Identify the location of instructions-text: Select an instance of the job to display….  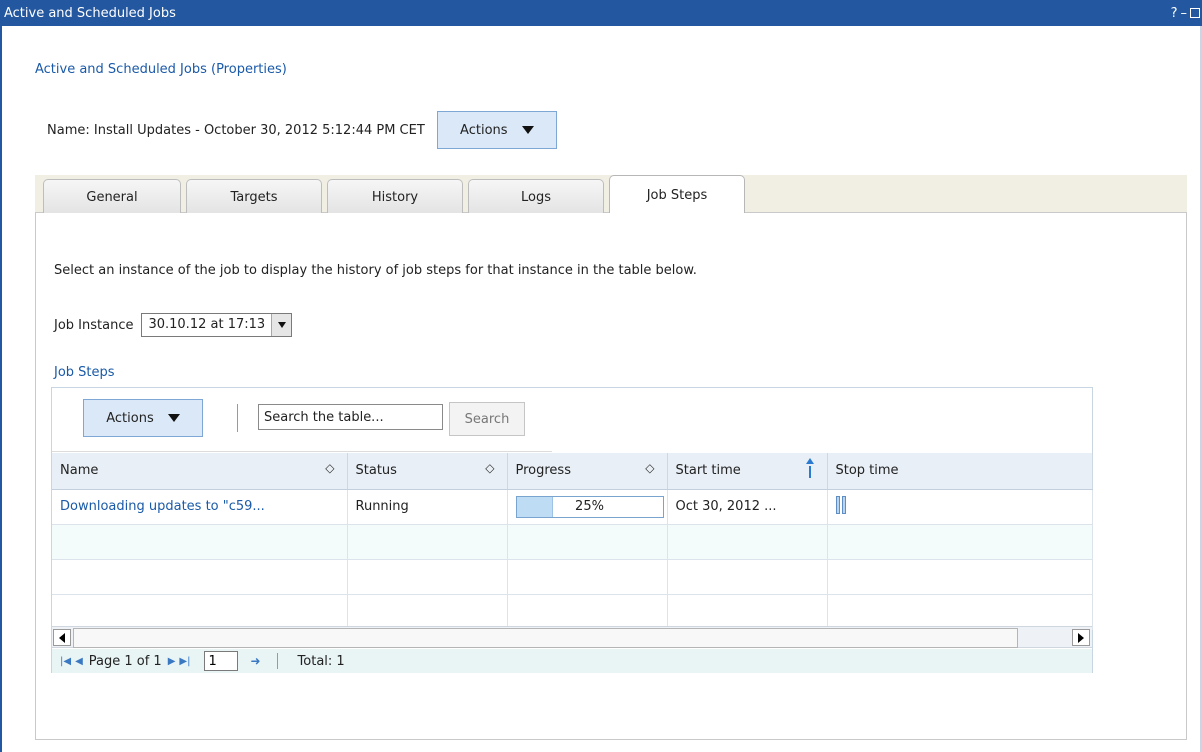
(375, 270).